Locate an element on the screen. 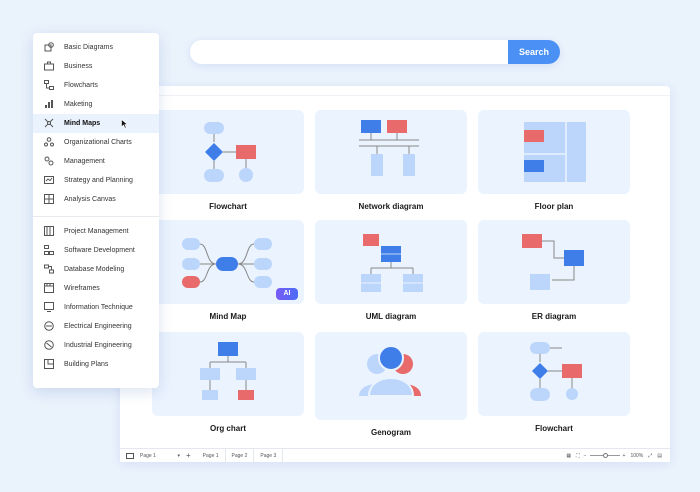  panel-icon: ▤ is located at coordinates (659, 456).